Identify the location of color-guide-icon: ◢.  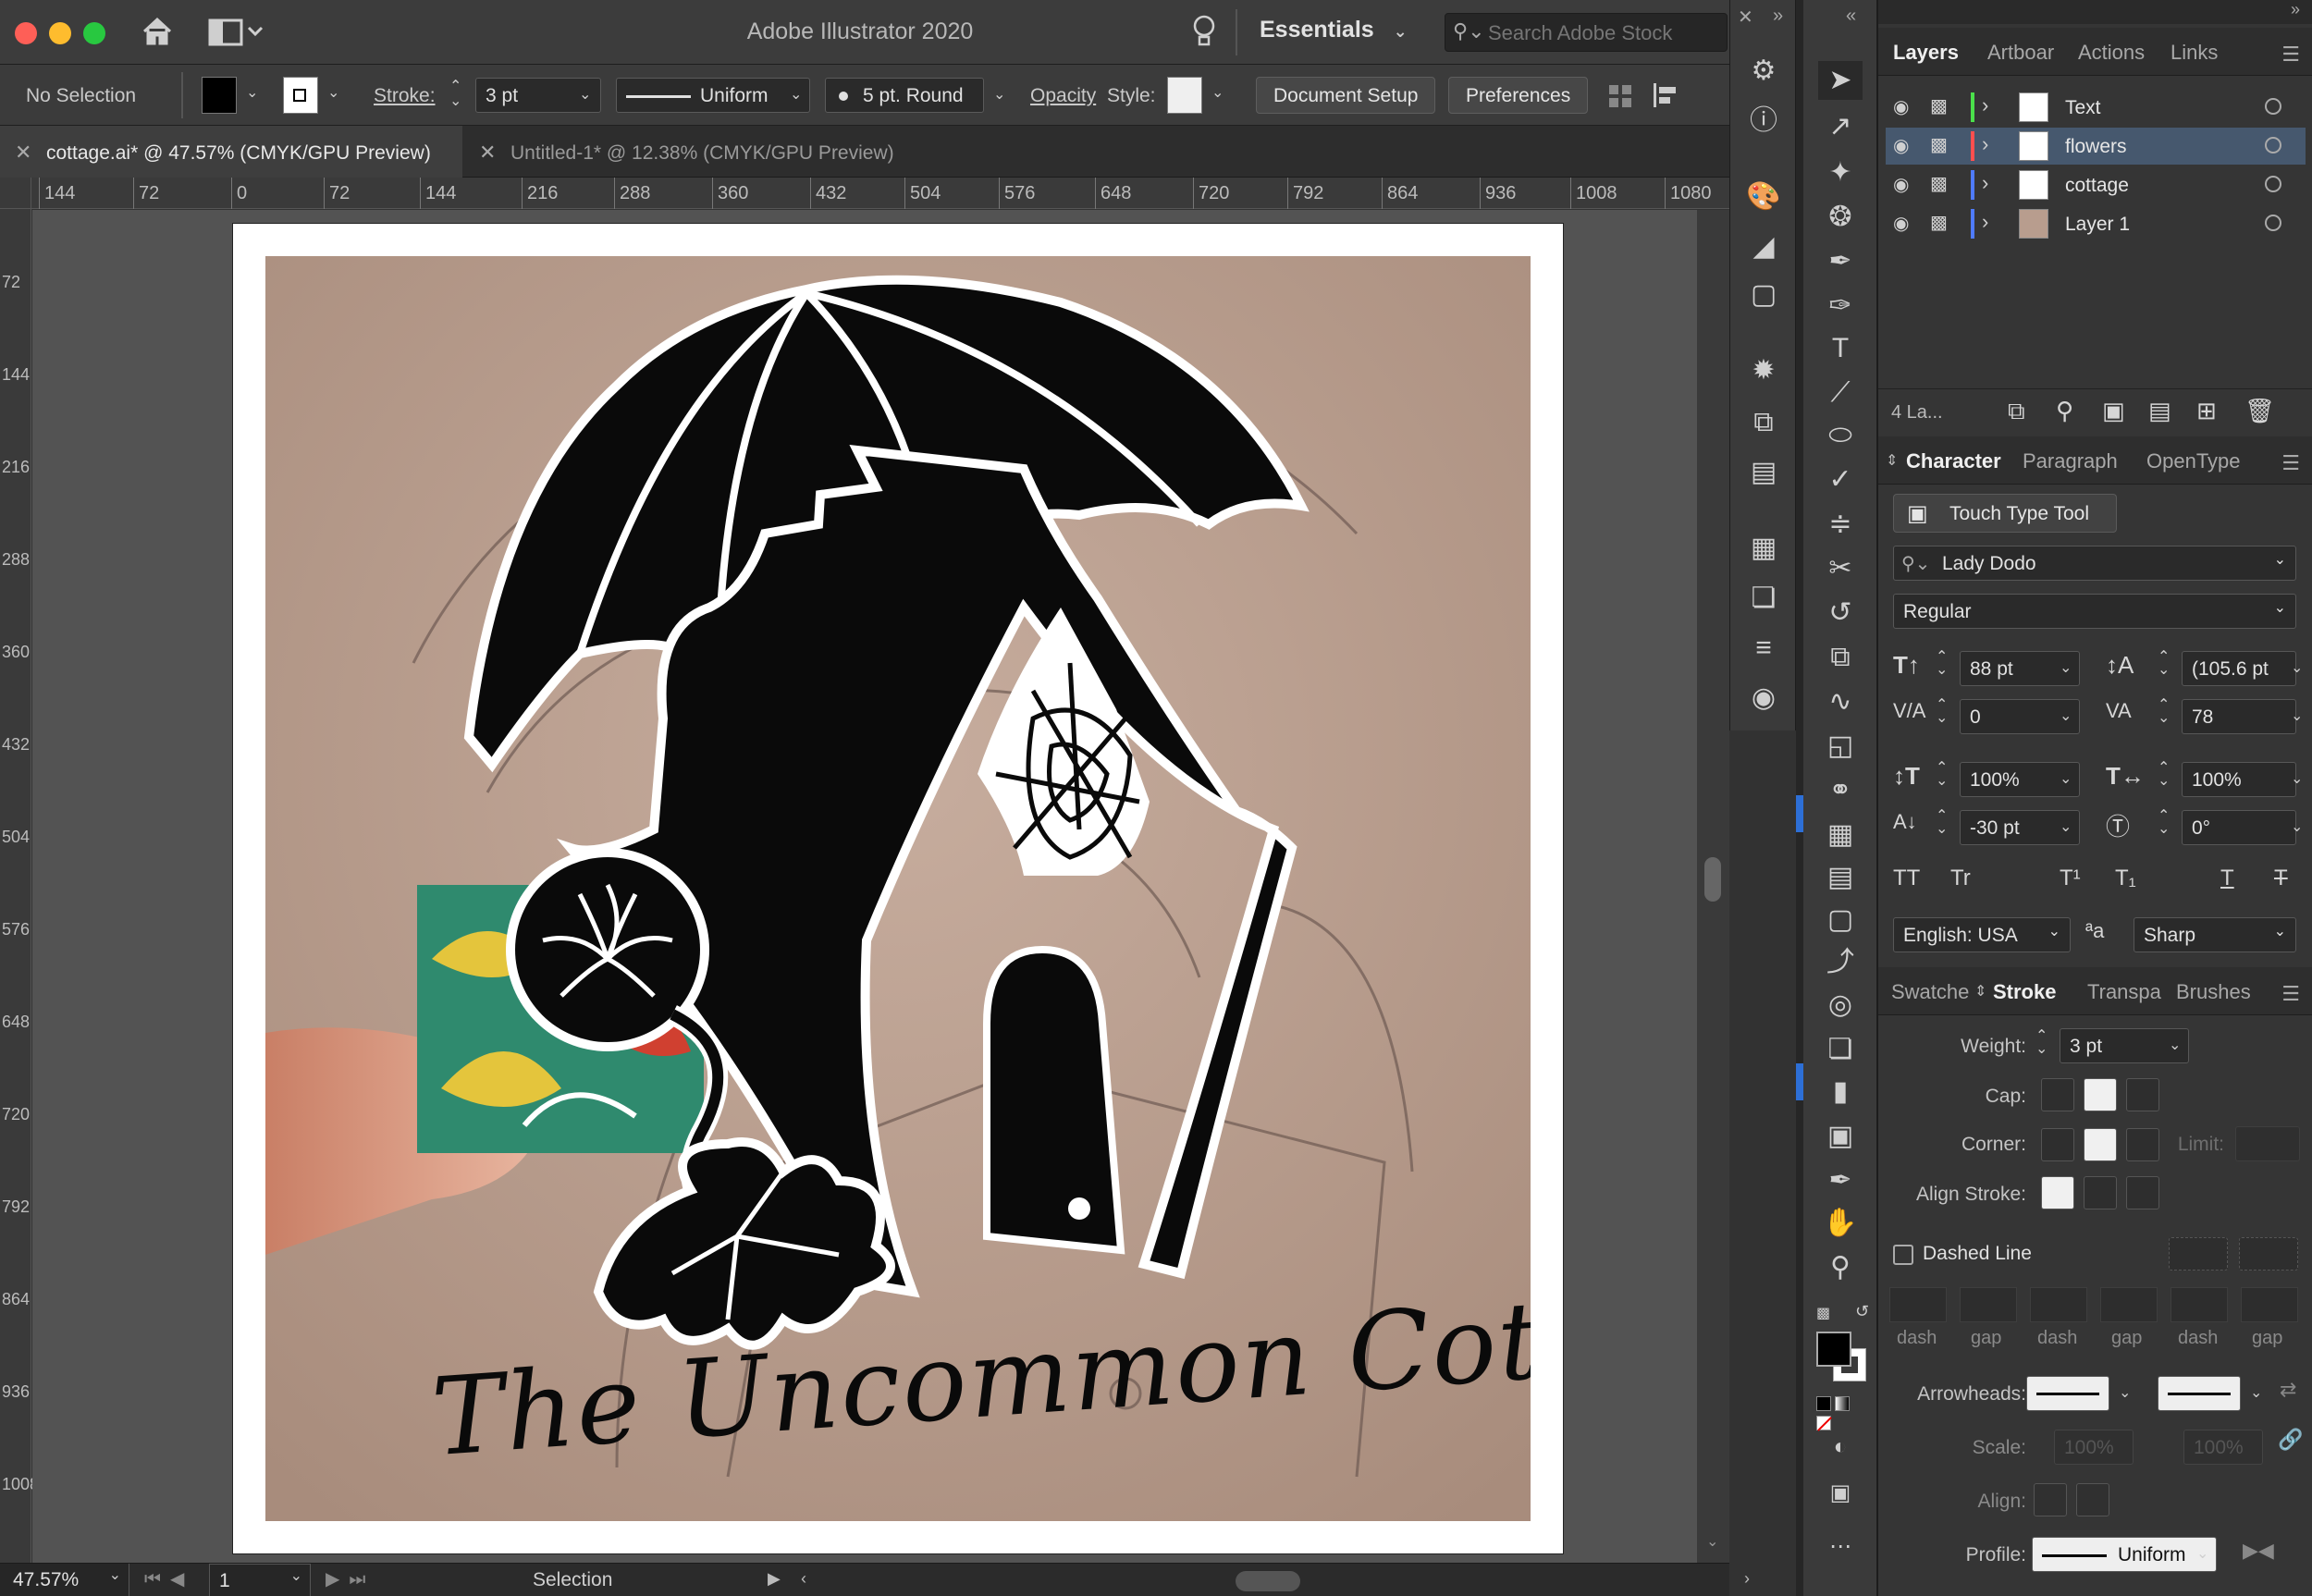
(1763, 246).